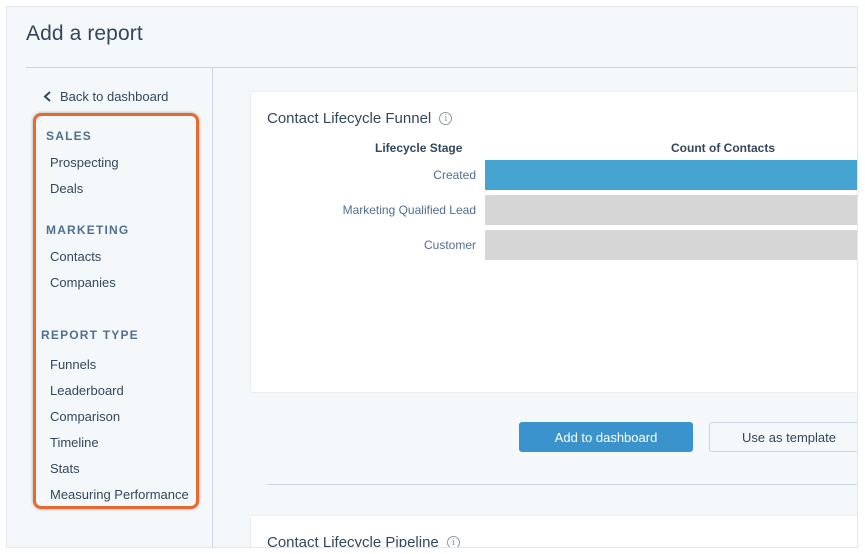  I want to click on report-title-row-2: Contact Lifecycle Pipeline i, so click(363, 541).